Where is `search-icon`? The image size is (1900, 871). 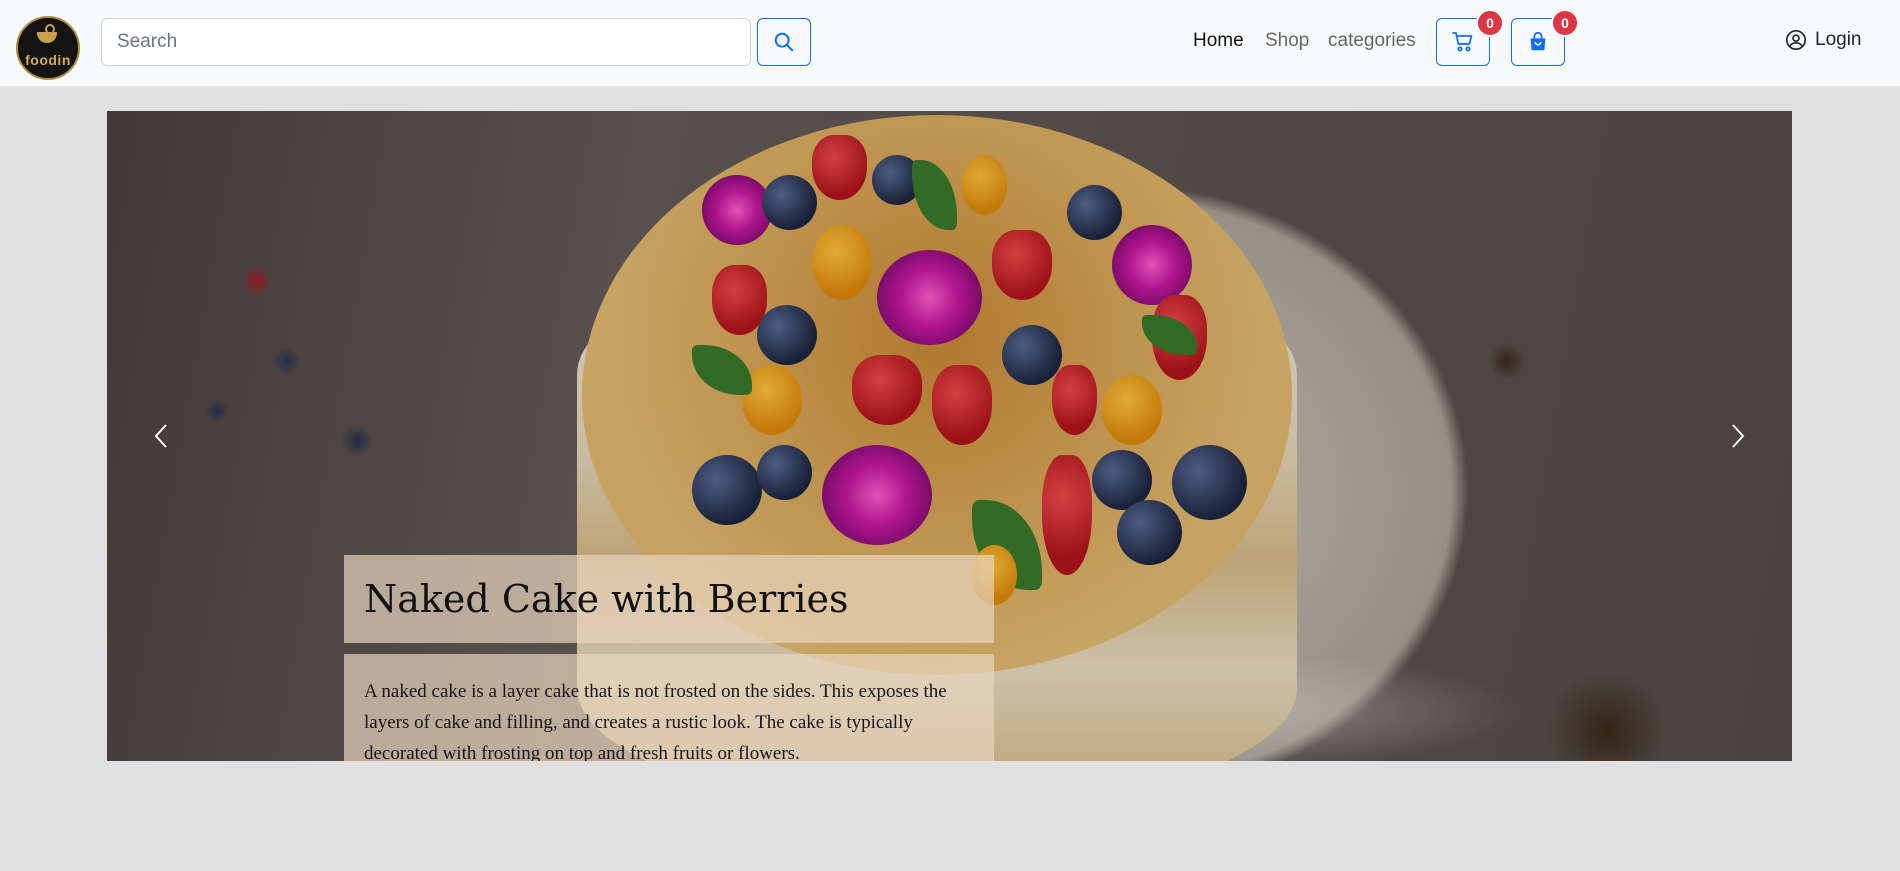 search-icon is located at coordinates (784, 42).